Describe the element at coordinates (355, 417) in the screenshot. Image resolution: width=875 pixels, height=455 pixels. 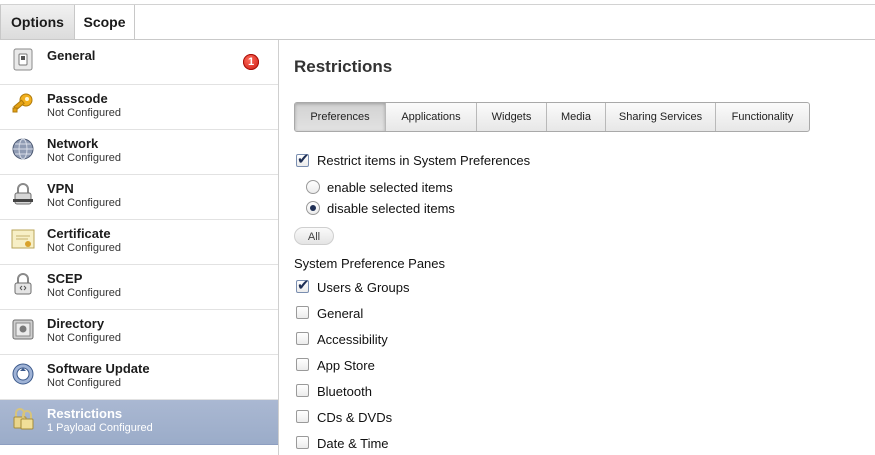
I see `pane-label: CDs & DVDs` at that location.